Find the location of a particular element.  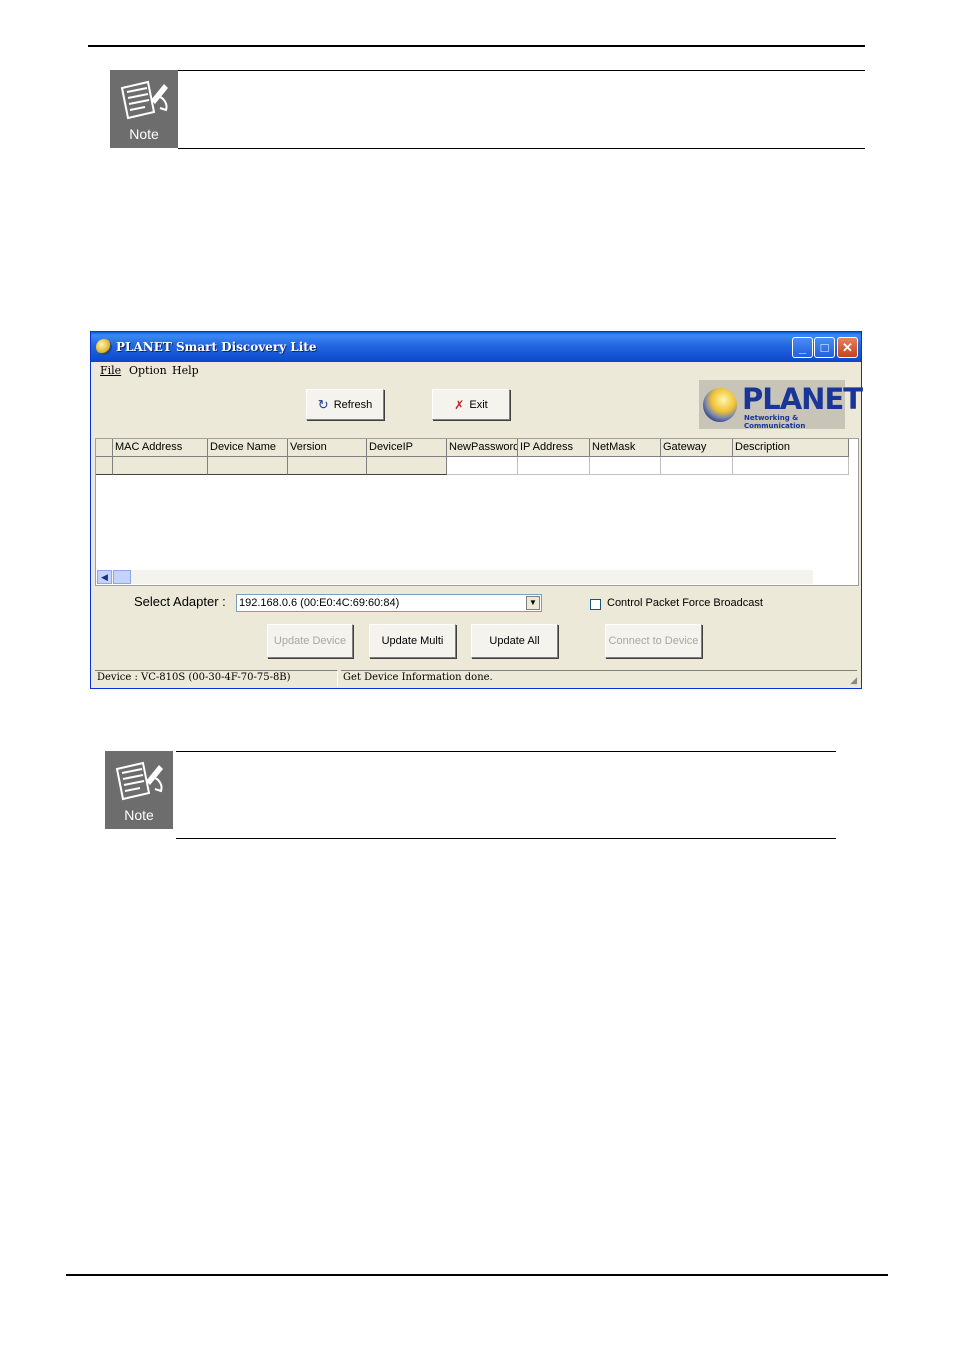

logo-text: PLANET is located at coordinates (802, 399).